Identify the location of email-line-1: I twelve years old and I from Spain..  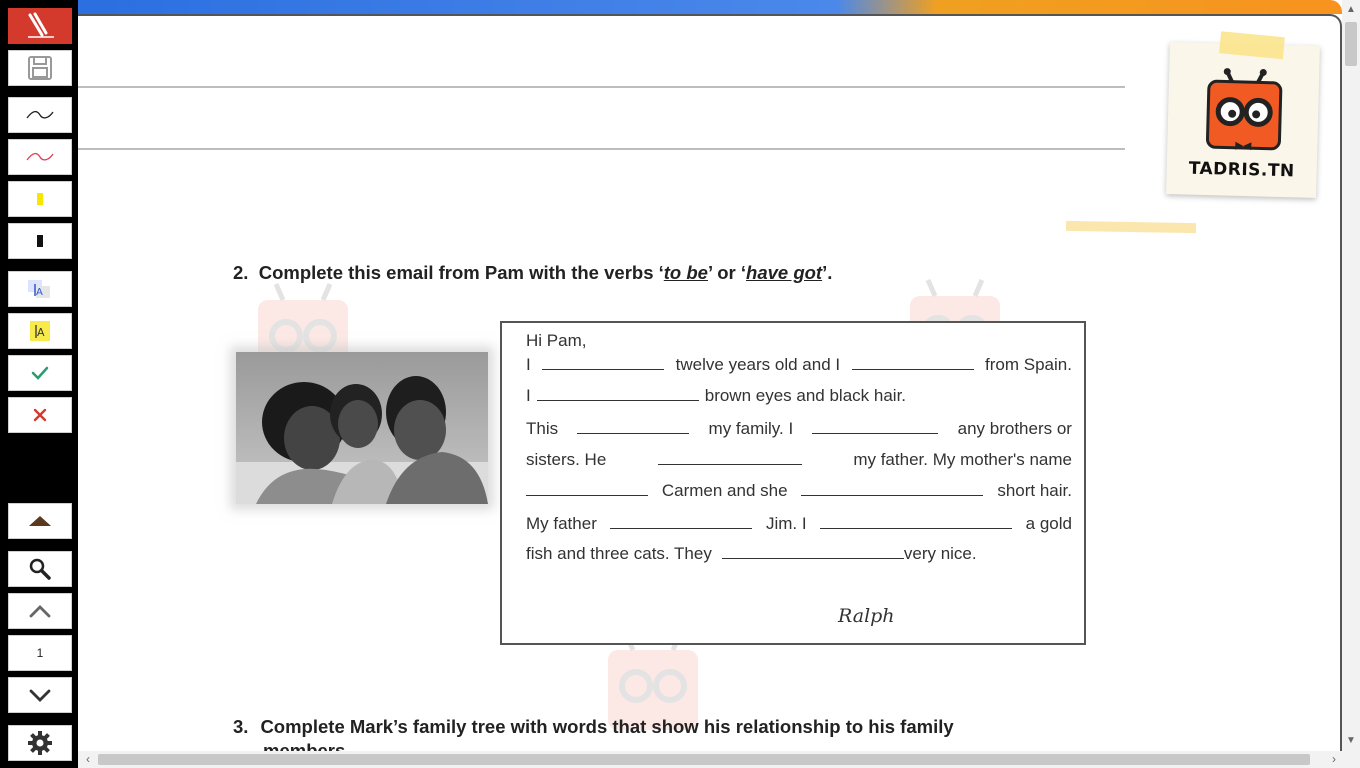
(799, 364).